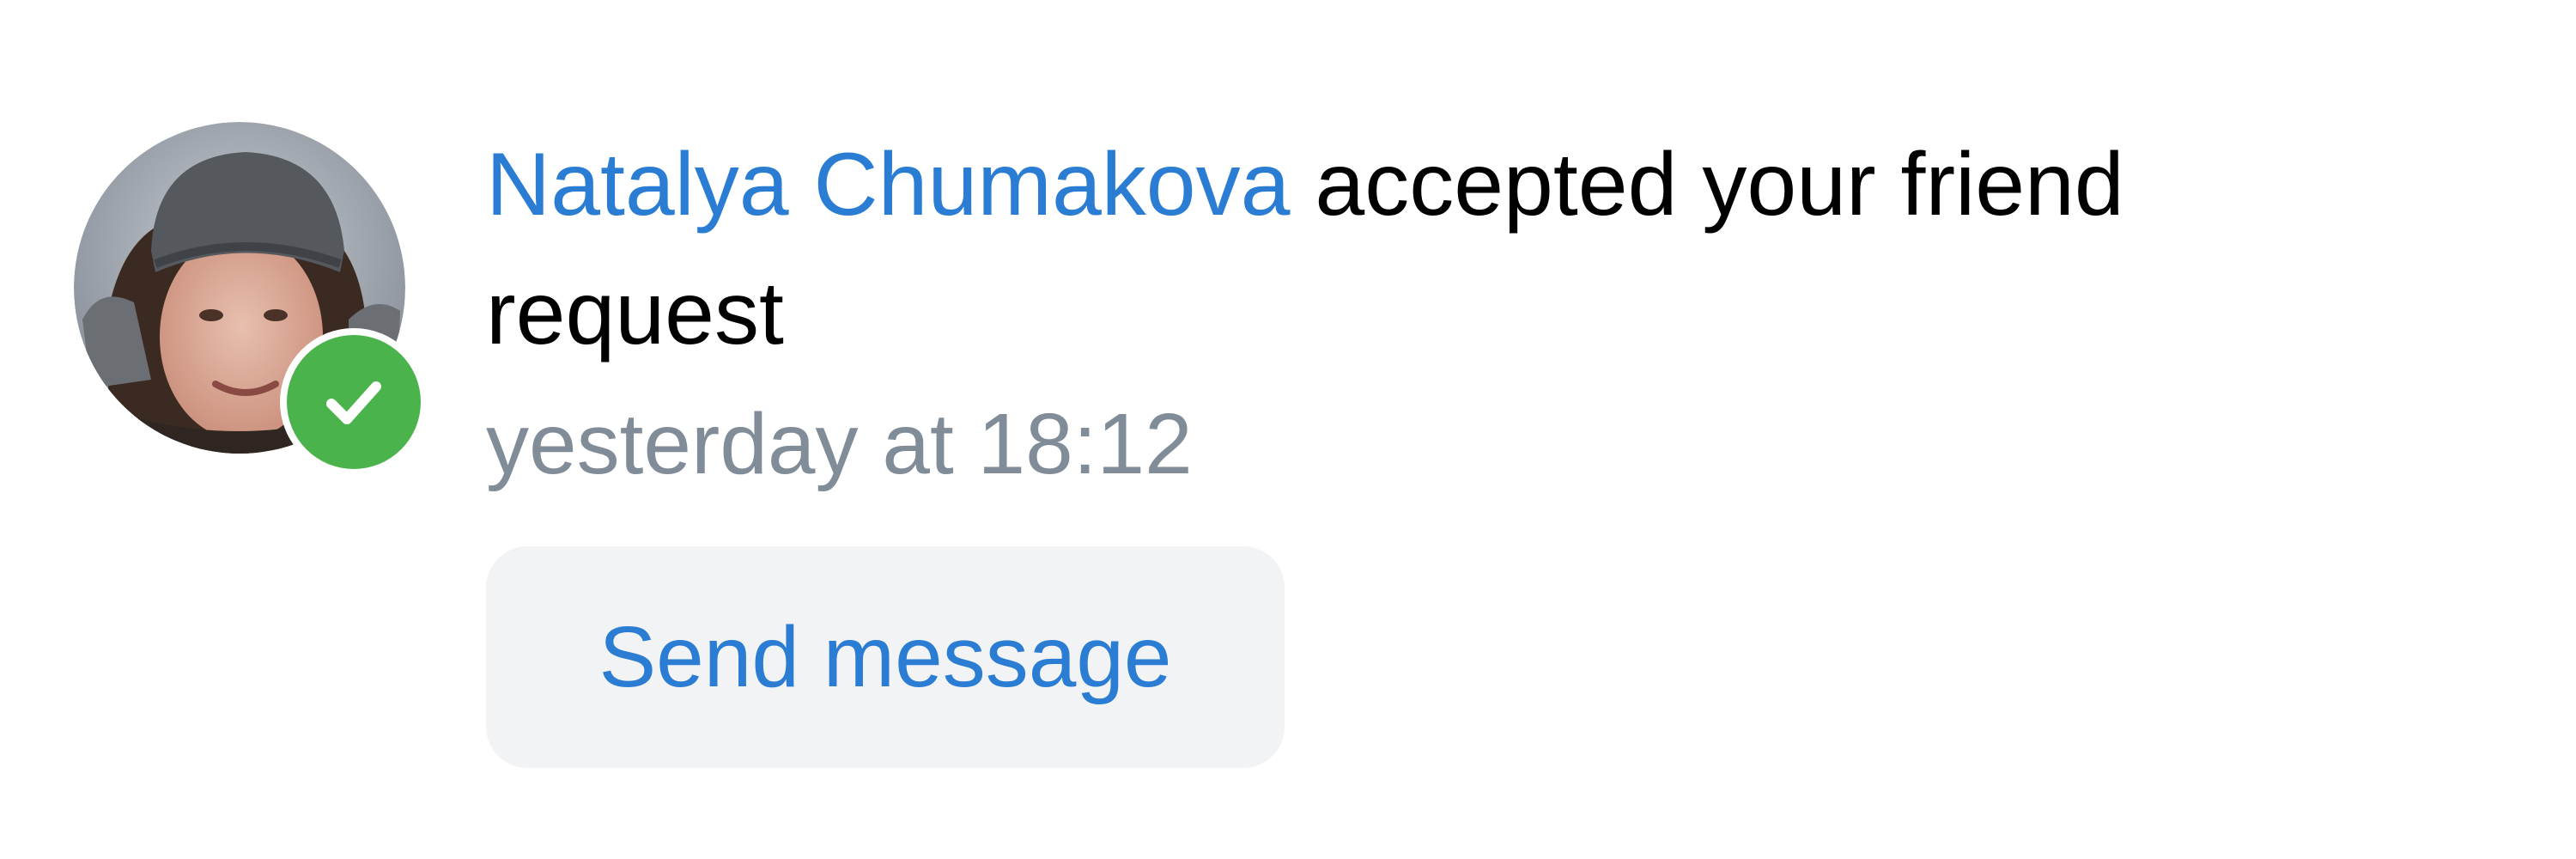 This screenshot has width=2576, height=859. Describe the element at coordinates (839, 444) in the screenshot. I see `notification-timestamp: yesterday at 18:12` at that location.